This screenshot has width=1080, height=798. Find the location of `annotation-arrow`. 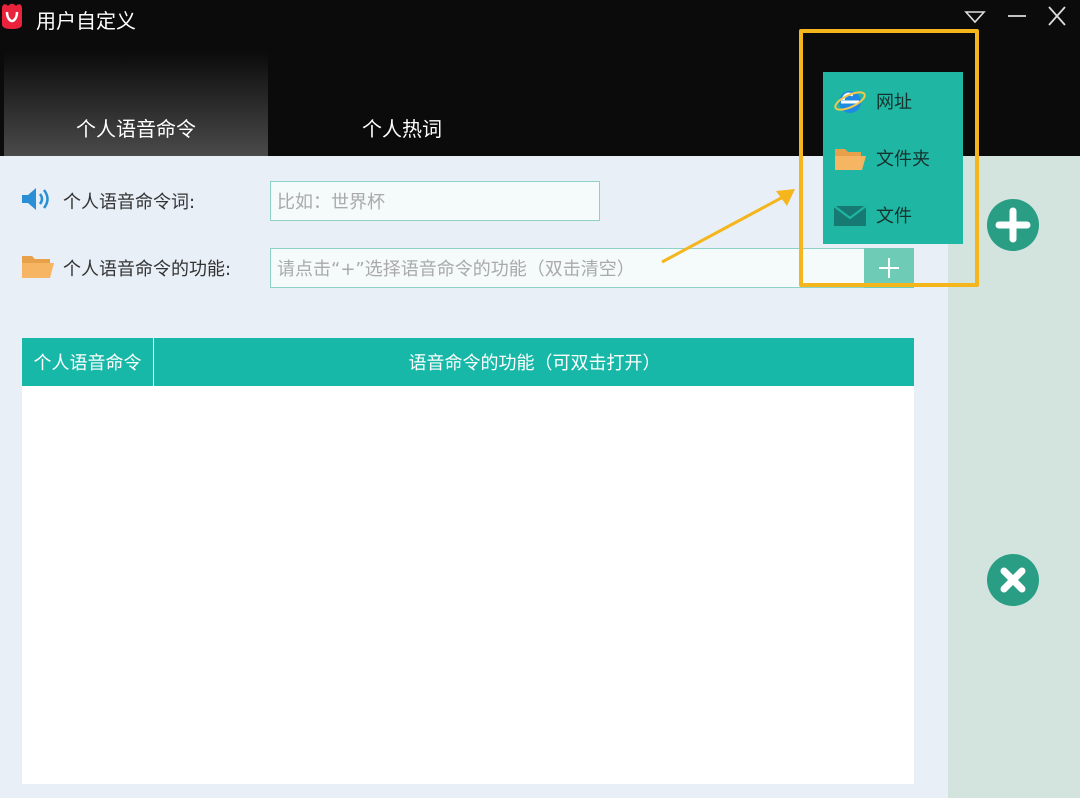

annotation-arrow is located at coordinates (728, 226).